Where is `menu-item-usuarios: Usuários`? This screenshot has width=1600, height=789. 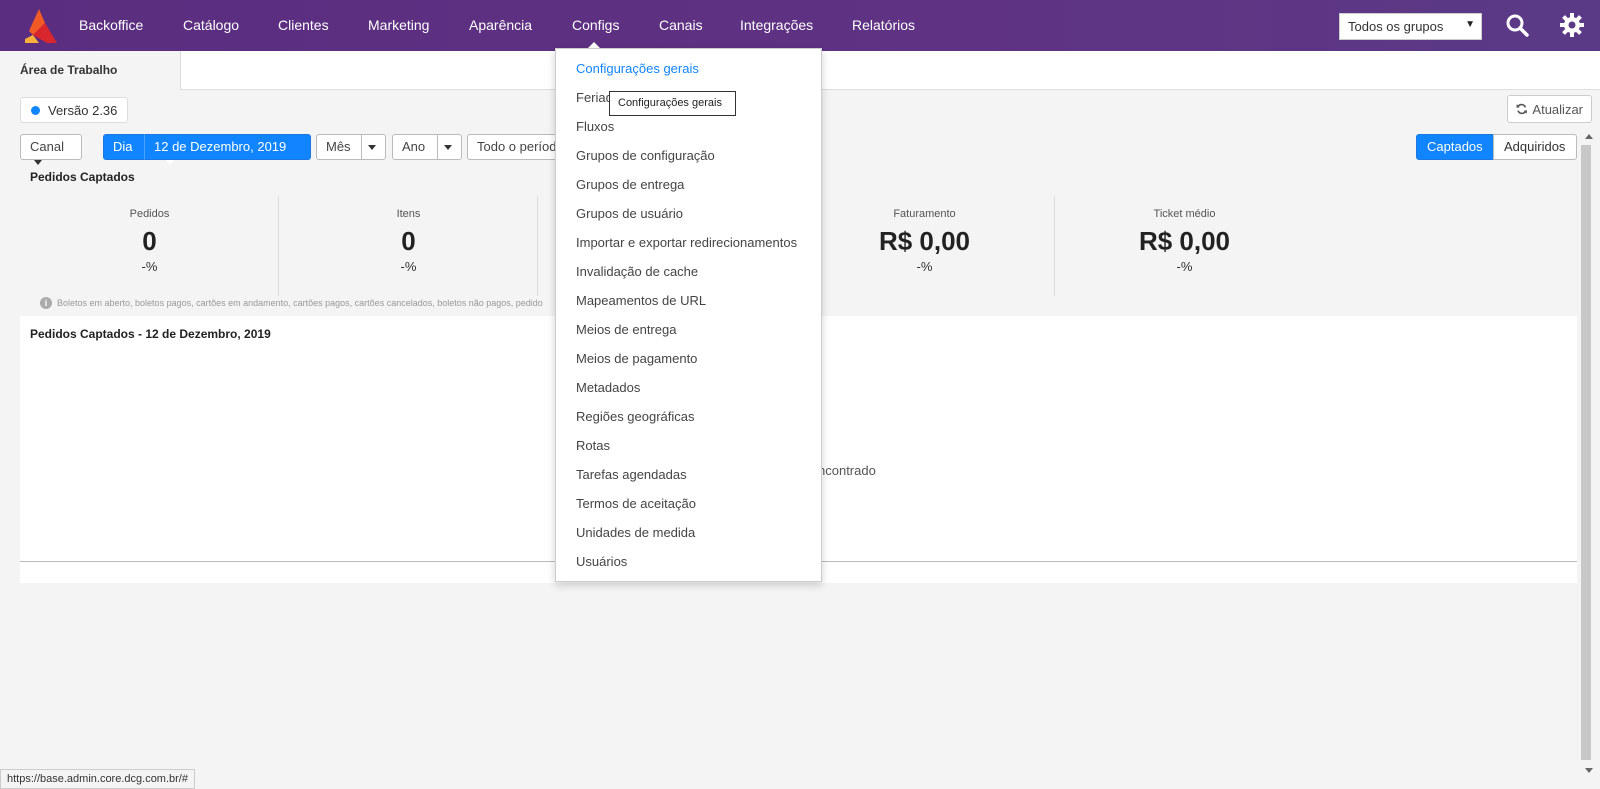
menu-item-usuarios: Usuários is located at coordinates (601, 561).